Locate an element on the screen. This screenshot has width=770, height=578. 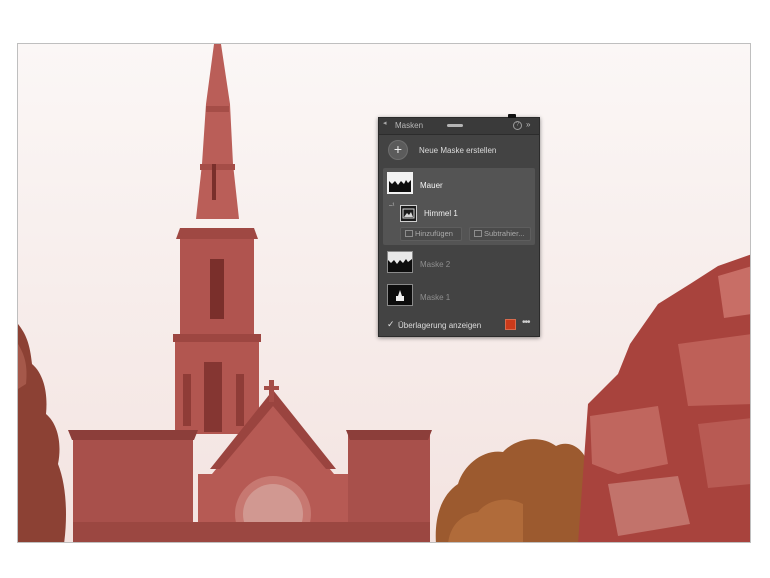
overlay-checkbox: ✓ is located at coordinates (391, 324).